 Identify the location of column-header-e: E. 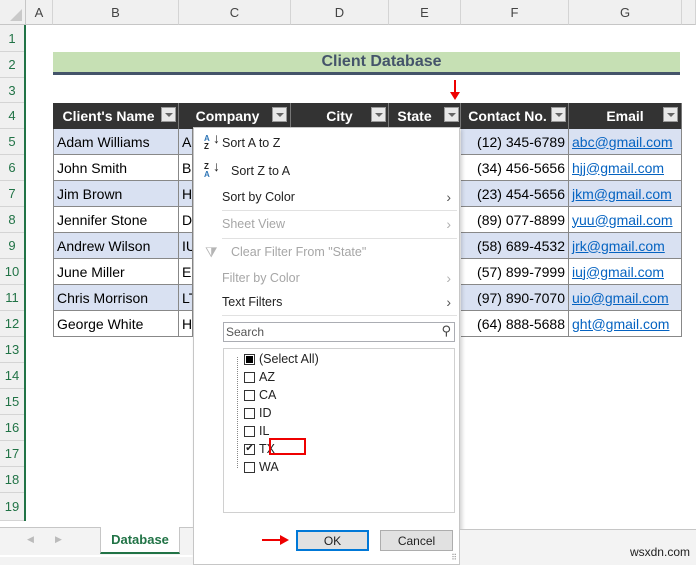
(425, 12).